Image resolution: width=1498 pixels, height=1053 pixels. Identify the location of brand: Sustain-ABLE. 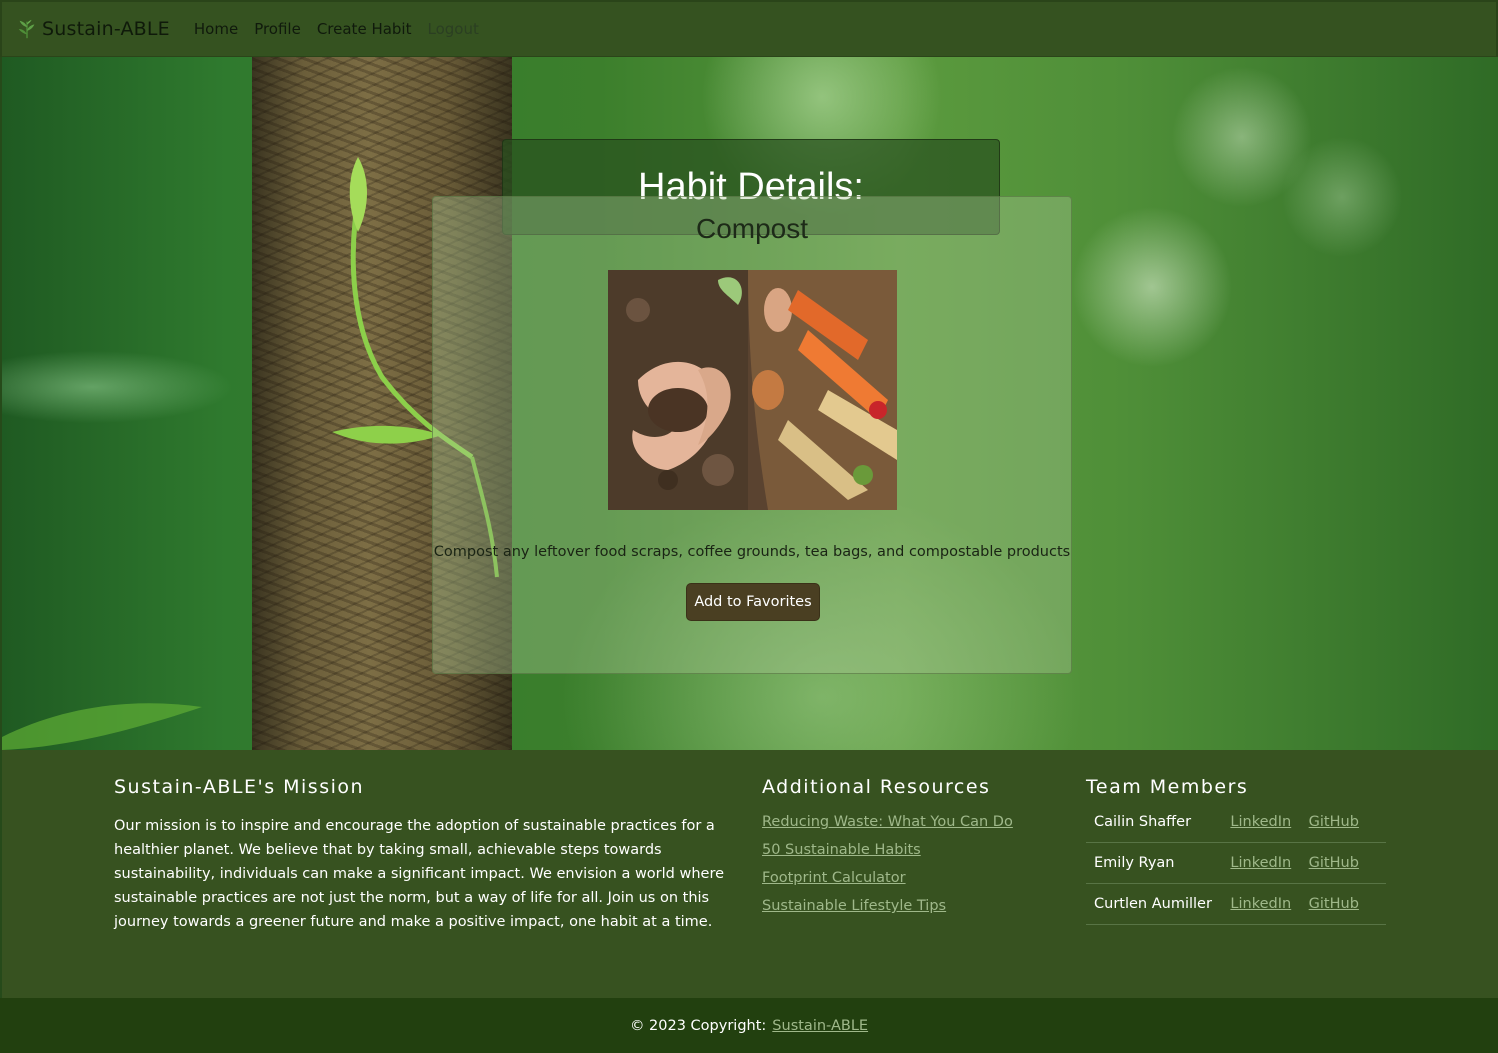
(93, 29).